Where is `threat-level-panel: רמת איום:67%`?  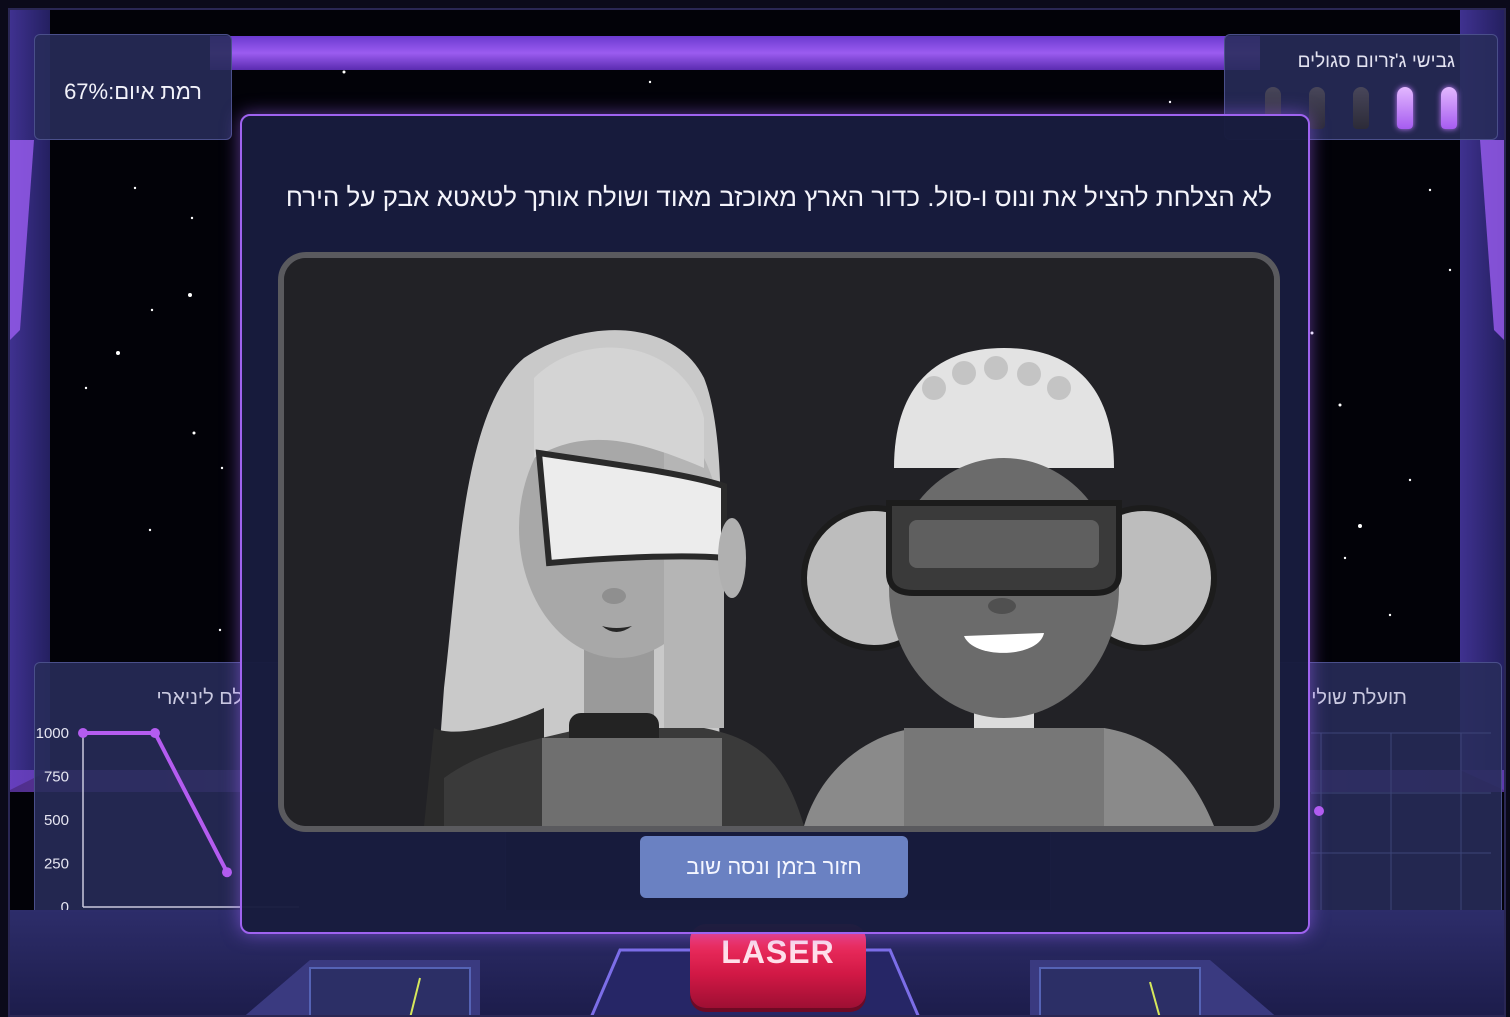 threat-level-panel: רמת איום:67% is located at coordinates (133, 87).